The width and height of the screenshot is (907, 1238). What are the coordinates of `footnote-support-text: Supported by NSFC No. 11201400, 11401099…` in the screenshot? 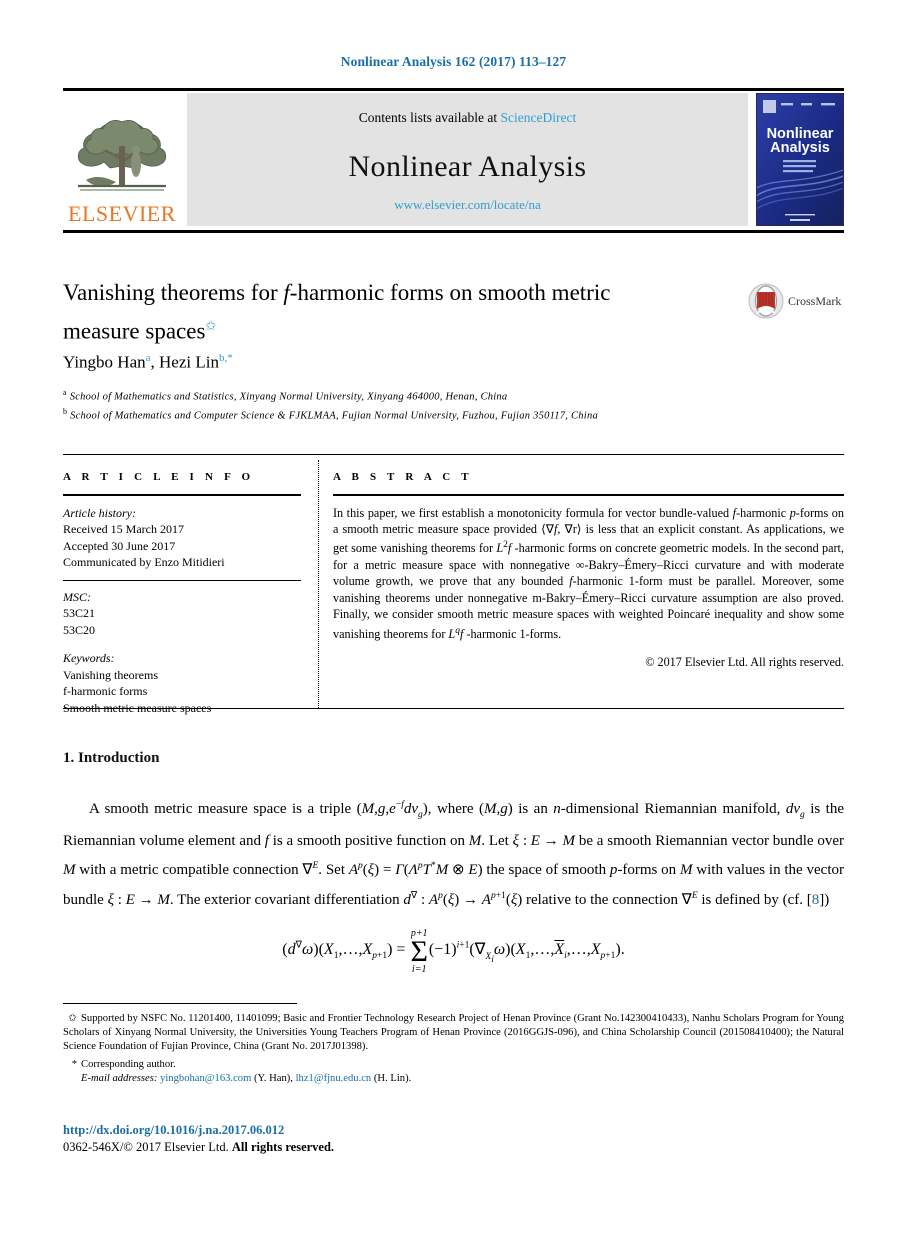 It's located at (453, 1033).